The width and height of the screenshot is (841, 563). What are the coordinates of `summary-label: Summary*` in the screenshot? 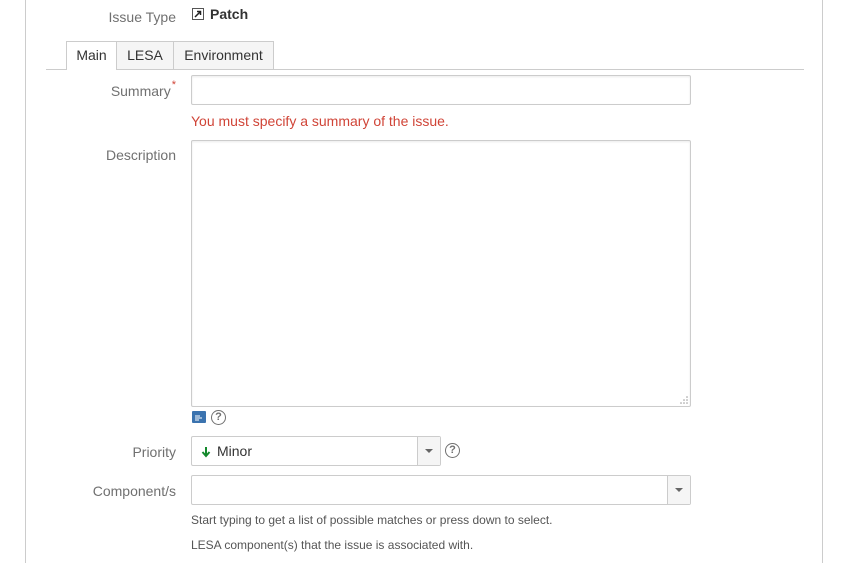 It's located at (143, 89).